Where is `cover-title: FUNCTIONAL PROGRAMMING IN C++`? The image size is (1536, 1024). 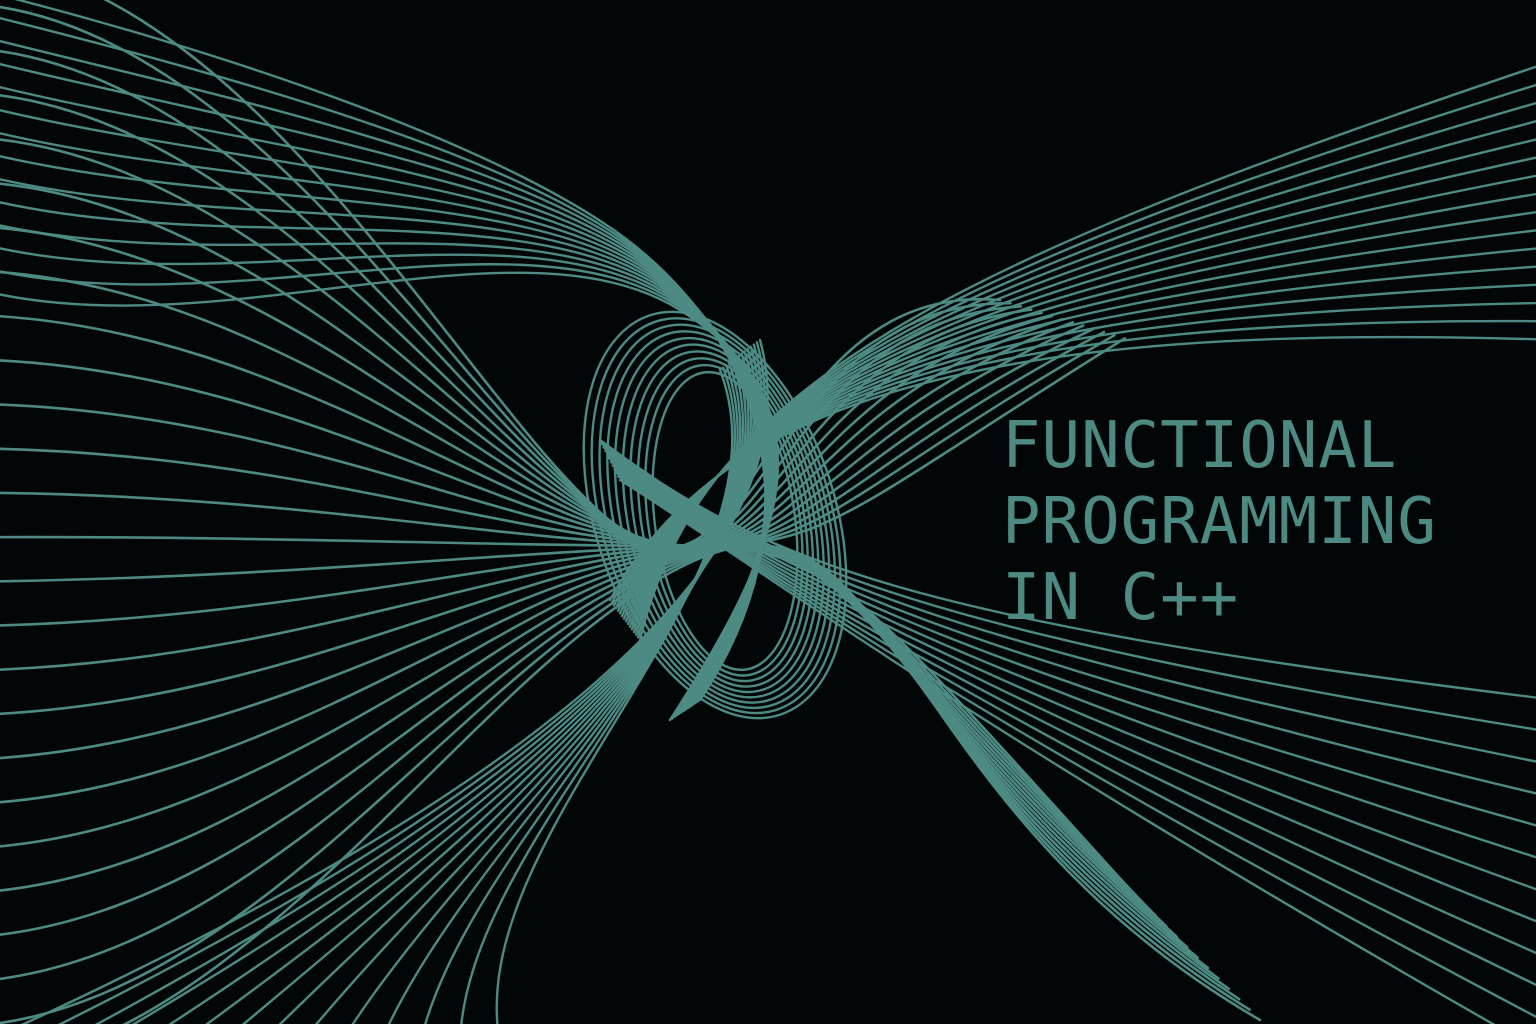
cover-title: FUNCTIONAL PROGRAMMING IN C++ is located at coordinates (1262, 522).